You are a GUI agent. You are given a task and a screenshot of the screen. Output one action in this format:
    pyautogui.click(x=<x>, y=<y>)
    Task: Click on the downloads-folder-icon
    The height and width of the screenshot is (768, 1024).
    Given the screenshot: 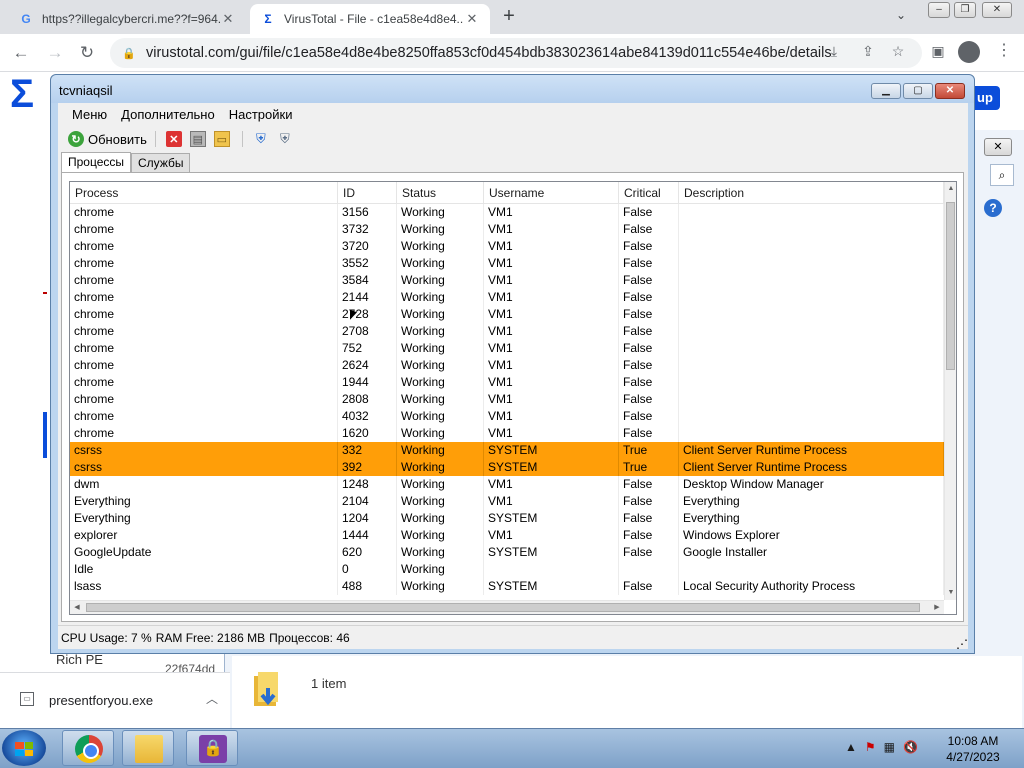 What is the action you would take?
    pyautogui.click(x=269, y=691)
    